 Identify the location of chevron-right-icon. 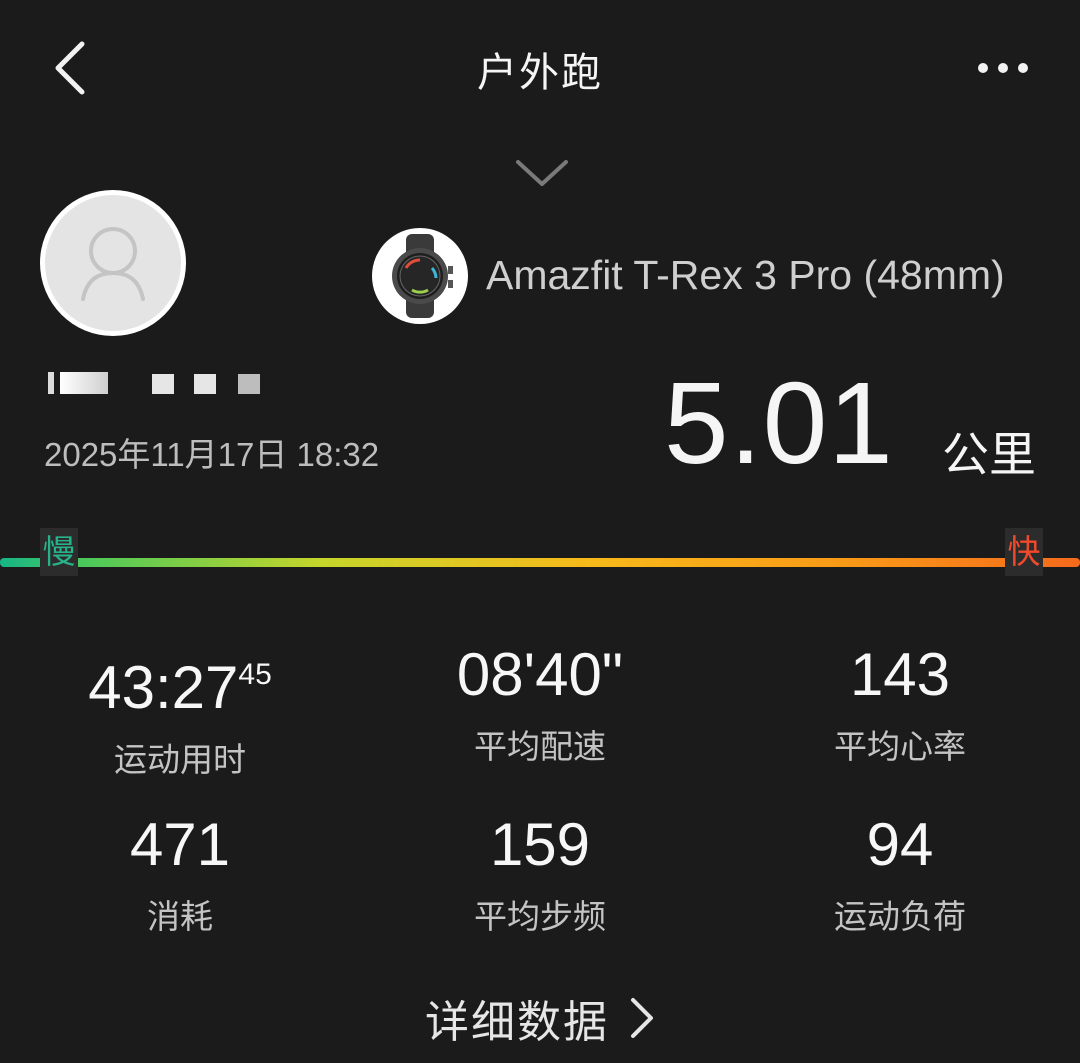
(642, 1018).